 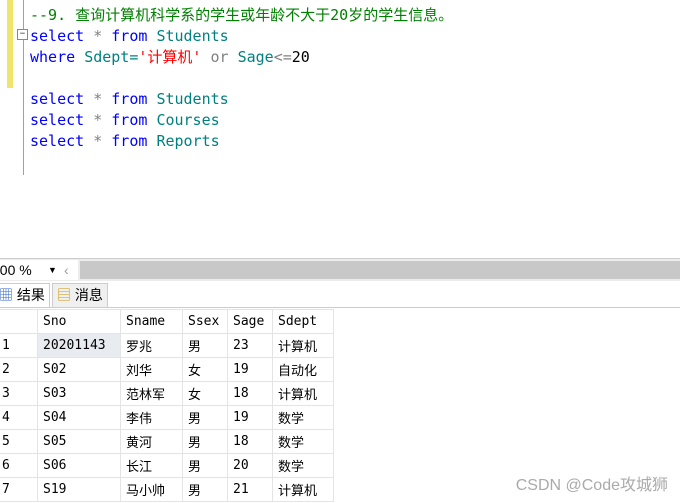 What do you see at coordinates (188, 120) in the screenshot?
I see `table: Courses` at bounding box center [188, 120].